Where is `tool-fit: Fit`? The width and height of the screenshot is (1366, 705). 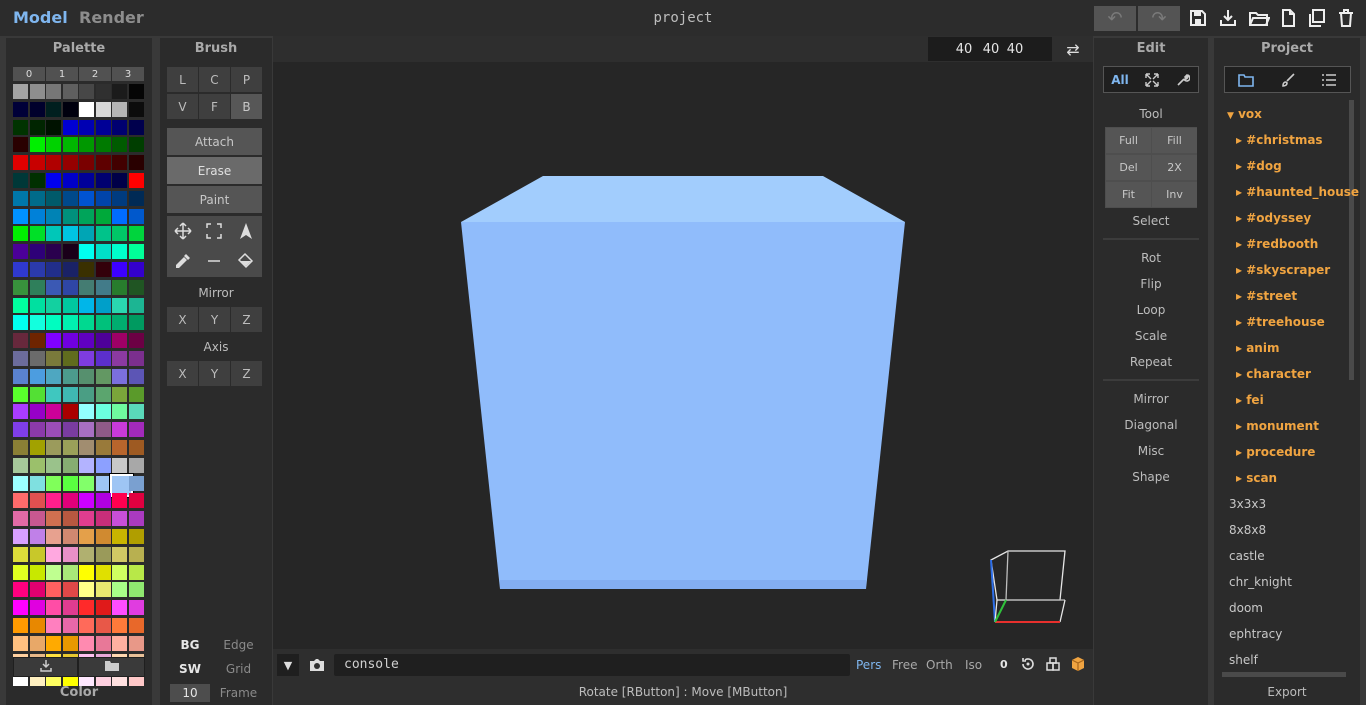
tool-fit: Fit is located at coordinates (1128, 194).